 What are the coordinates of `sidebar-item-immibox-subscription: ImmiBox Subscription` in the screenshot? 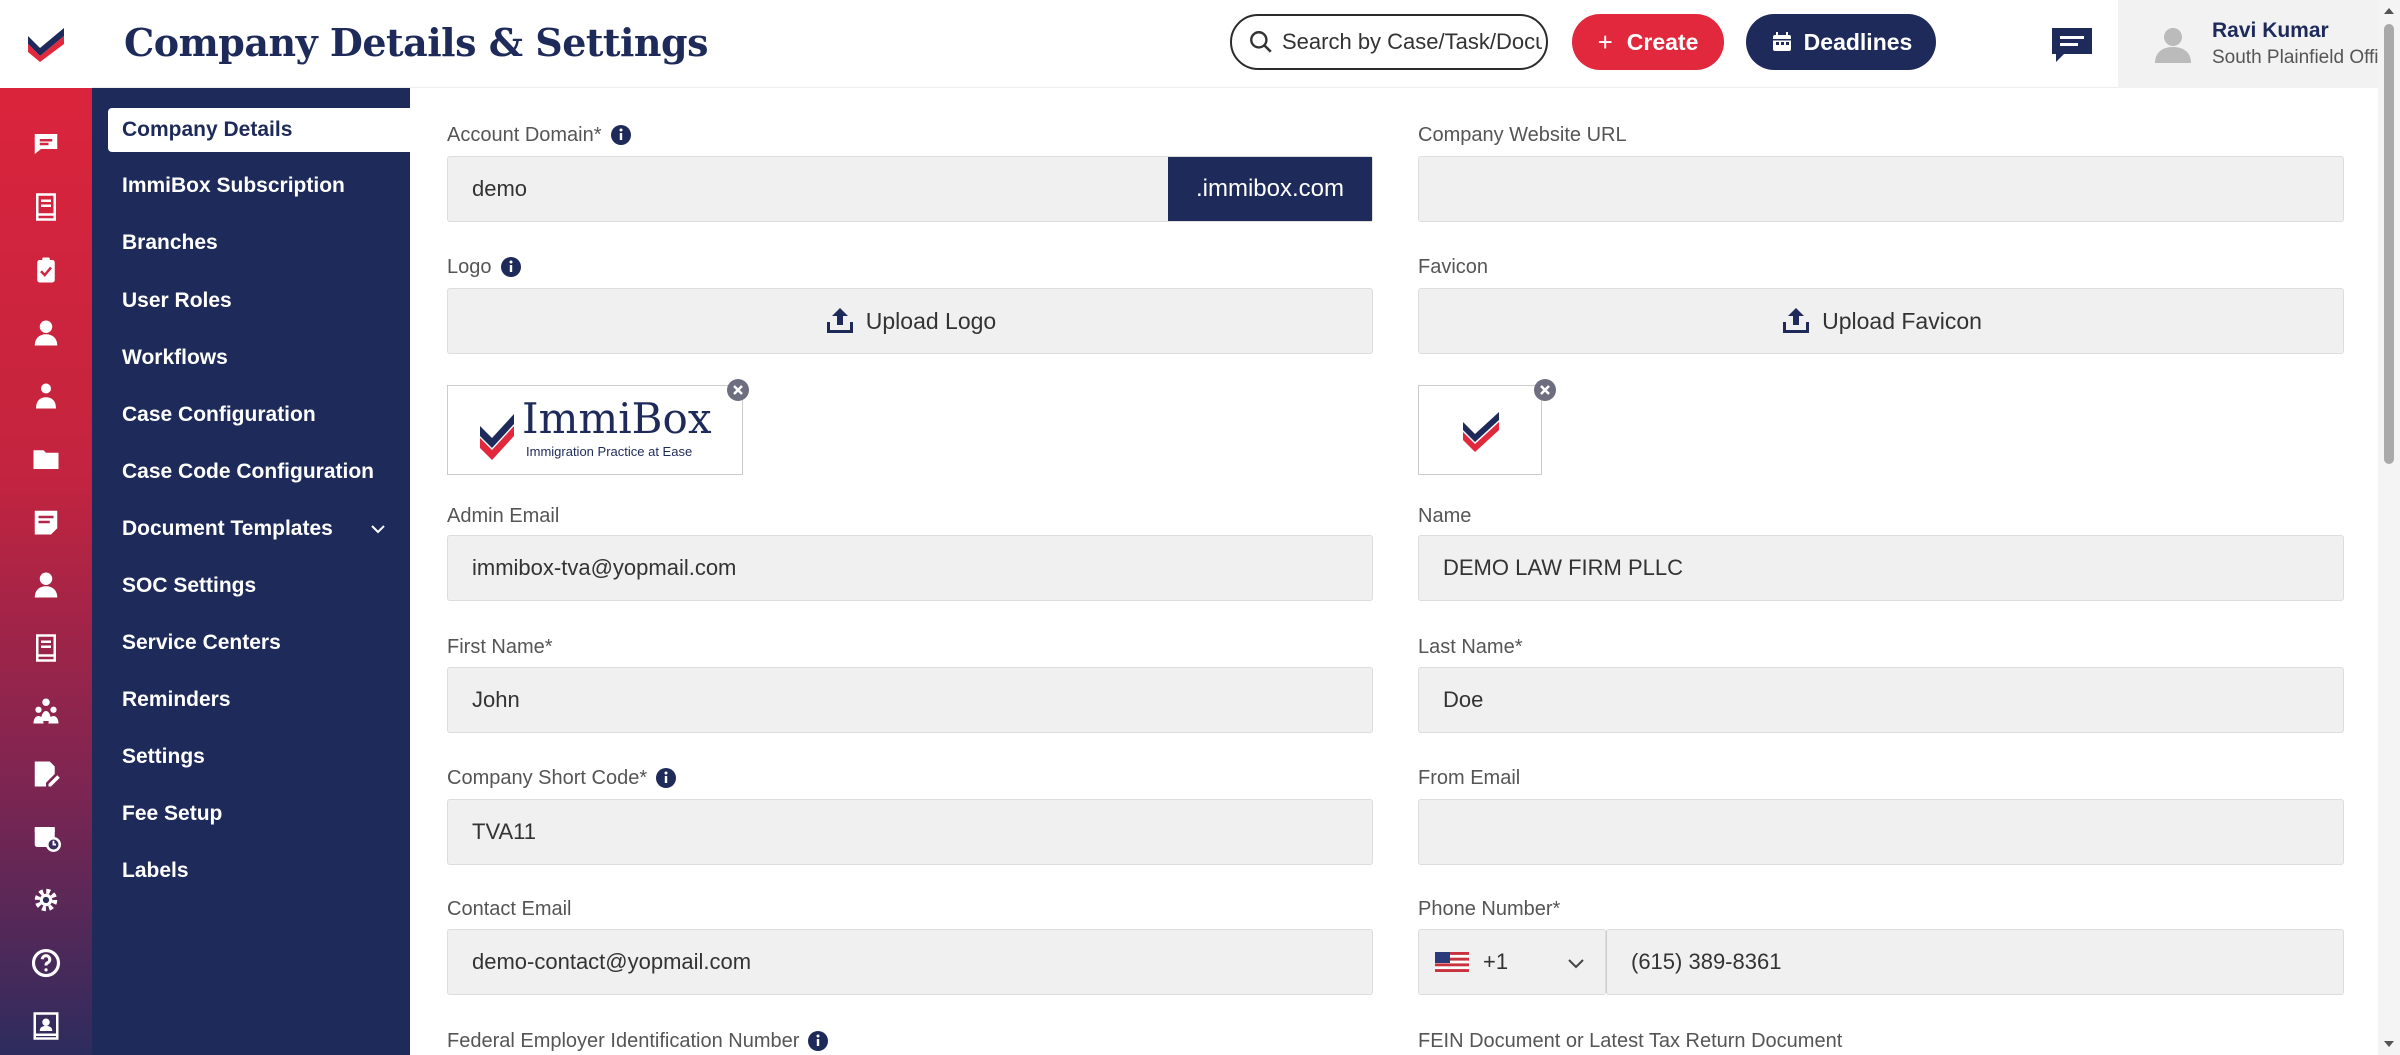 It's located at (259, 186).